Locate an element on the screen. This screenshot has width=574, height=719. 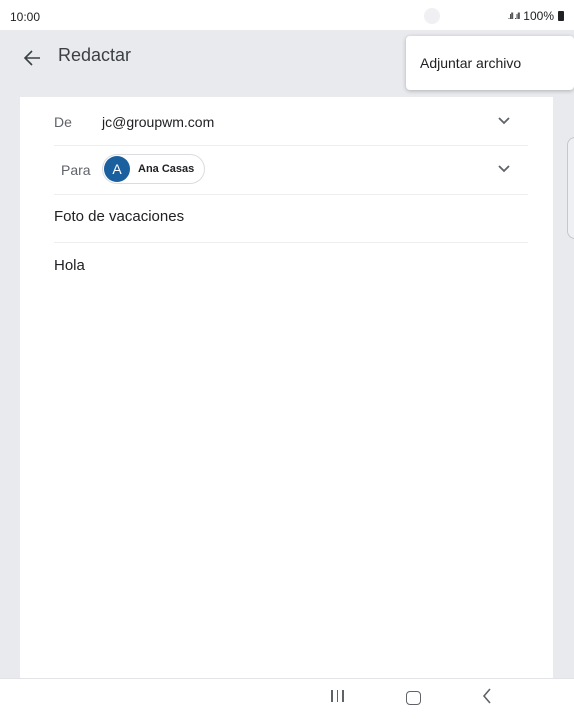
home-icon is located at coordinates (413, 698).